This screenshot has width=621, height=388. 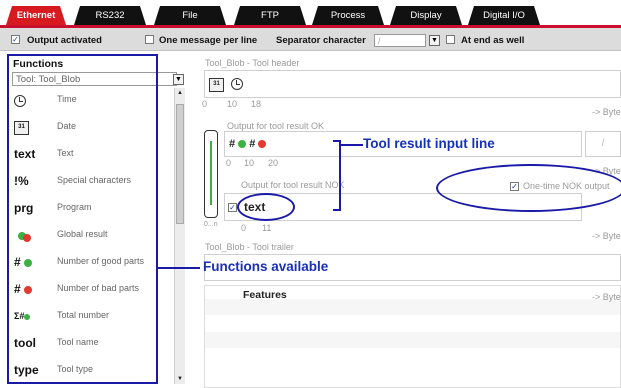 I want to click on header-ruler-10: 10, so click(x=232, y=104).